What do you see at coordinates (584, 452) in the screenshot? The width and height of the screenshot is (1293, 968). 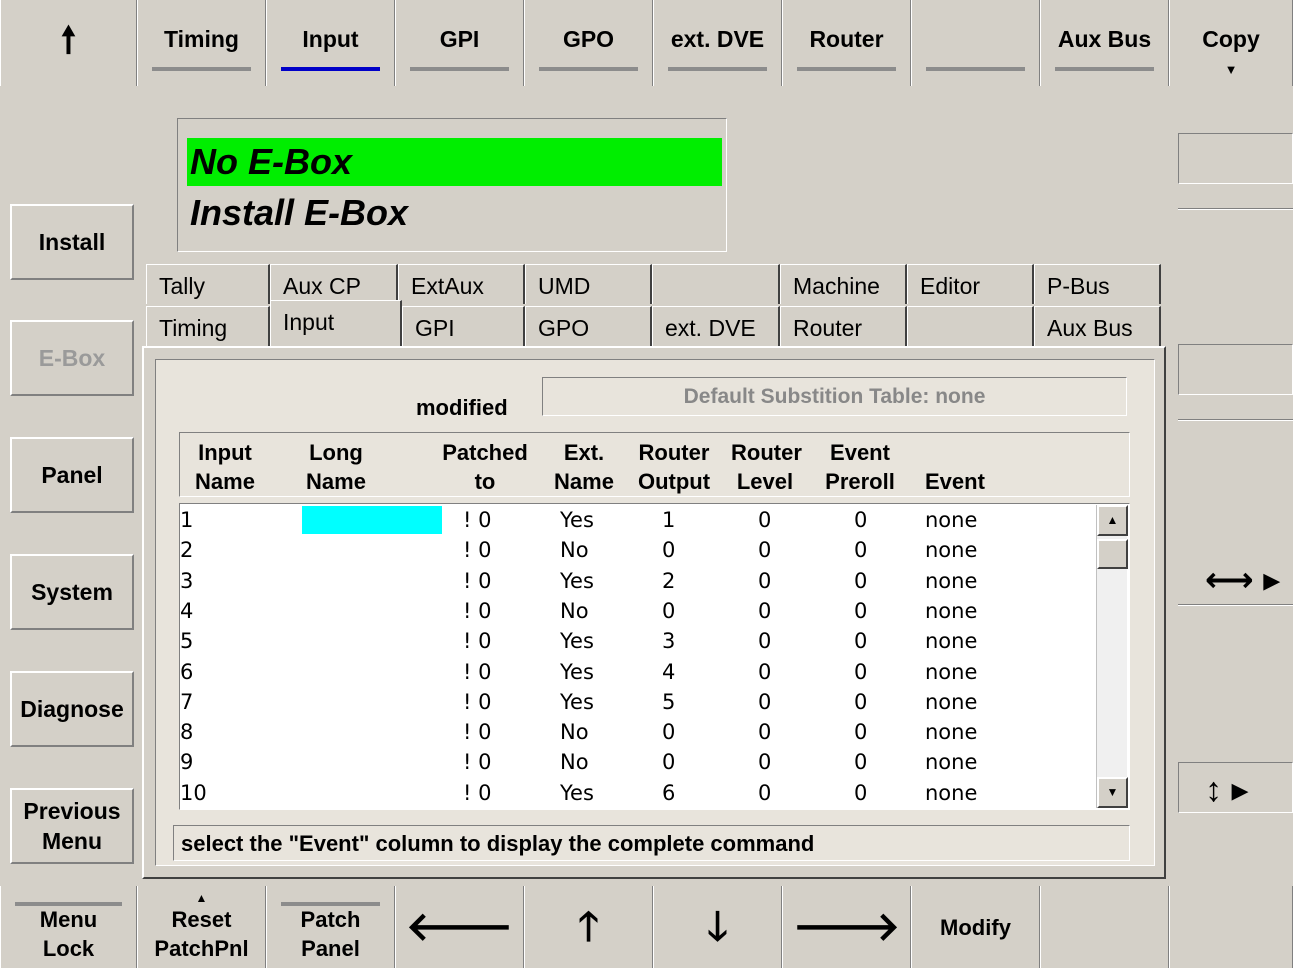 I see `header-line: Ext.` at bounding box center [584, 452].